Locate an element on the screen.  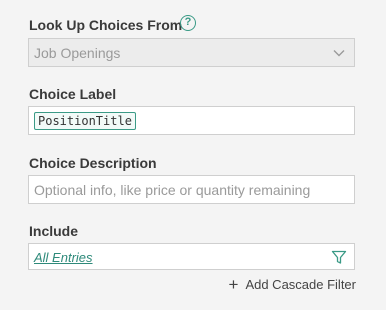
add-cascade-filter-button: + Add Cascade Filter is located at coordinates (292, 284).